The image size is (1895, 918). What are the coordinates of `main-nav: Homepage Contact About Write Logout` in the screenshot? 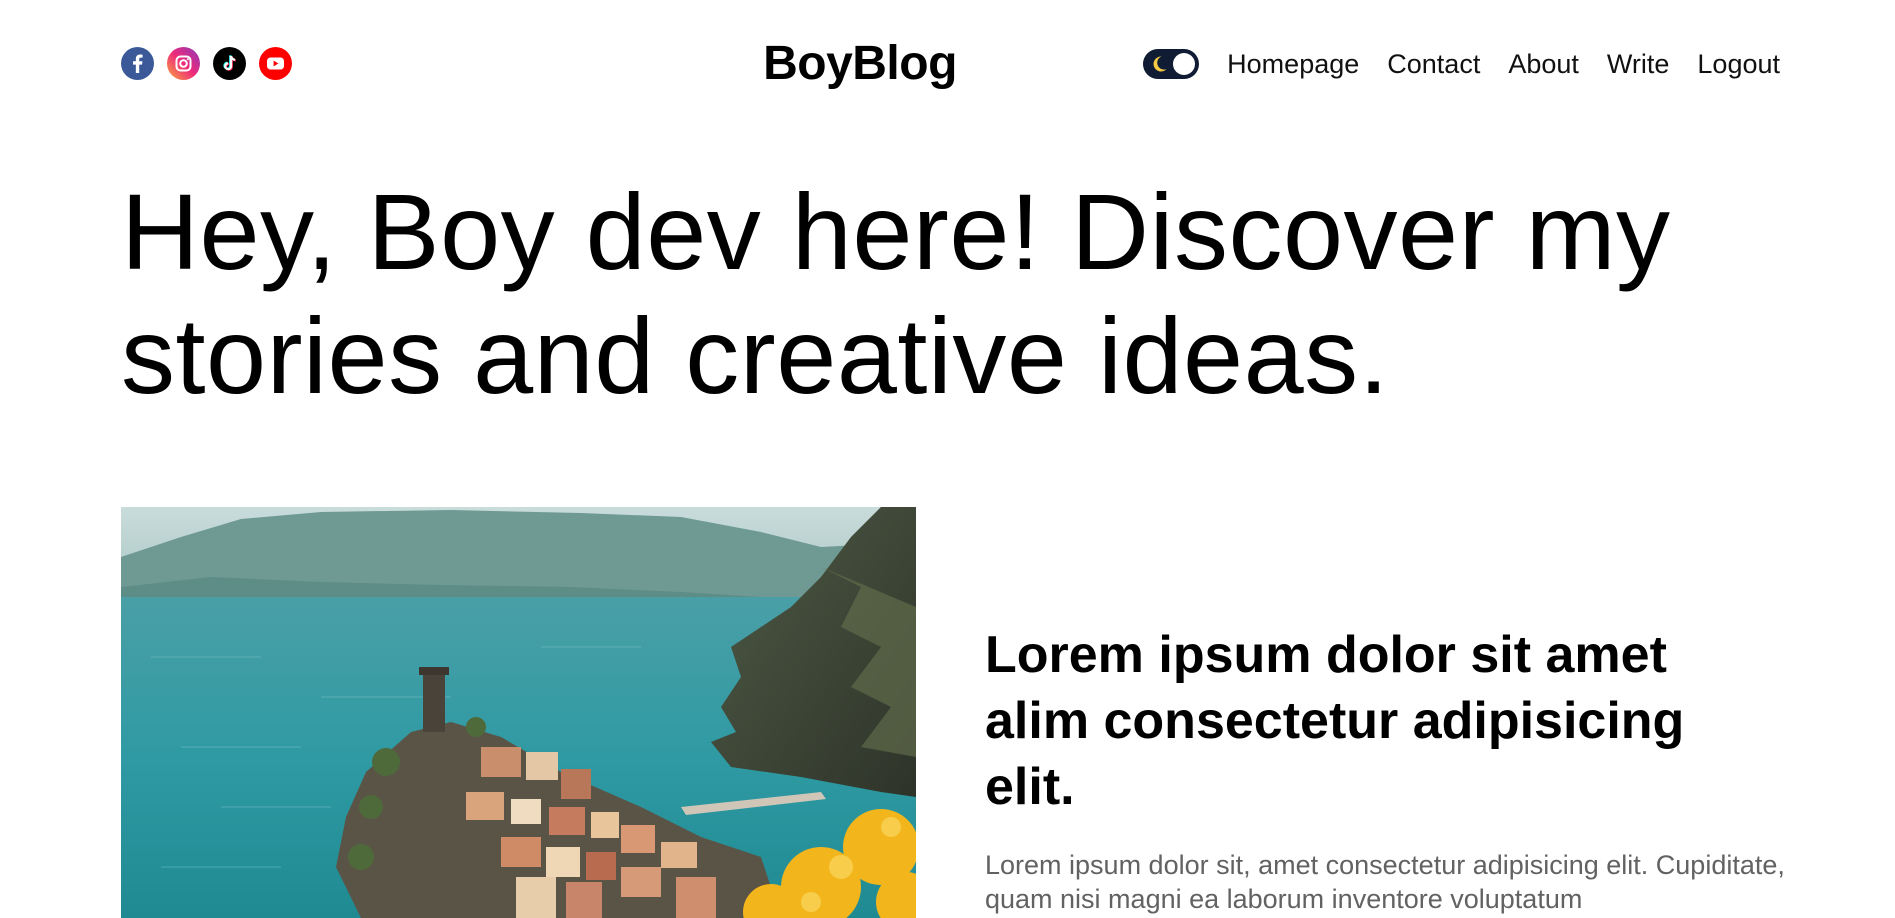 It's located at (1461, 64).